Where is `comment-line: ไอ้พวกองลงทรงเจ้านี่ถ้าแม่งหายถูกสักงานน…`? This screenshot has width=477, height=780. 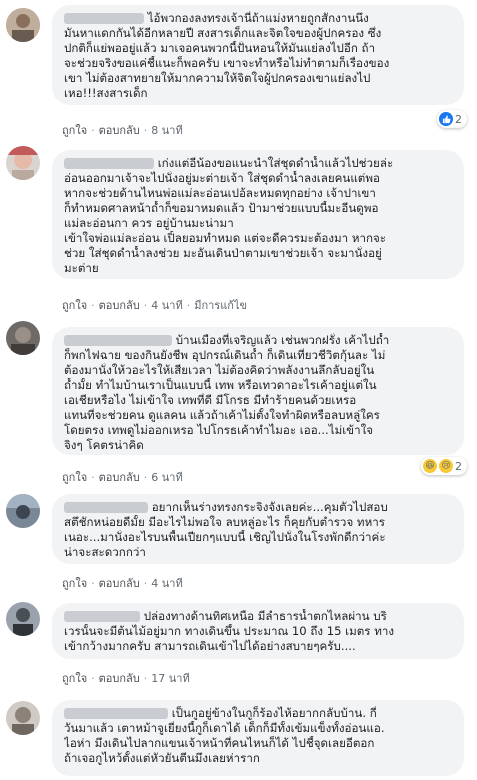 comment-line: ไอ้พวกองลงทรงเจ้านี่ถ้าแม่งหายถูกสักงานน… is located at coordinates (258, 18).